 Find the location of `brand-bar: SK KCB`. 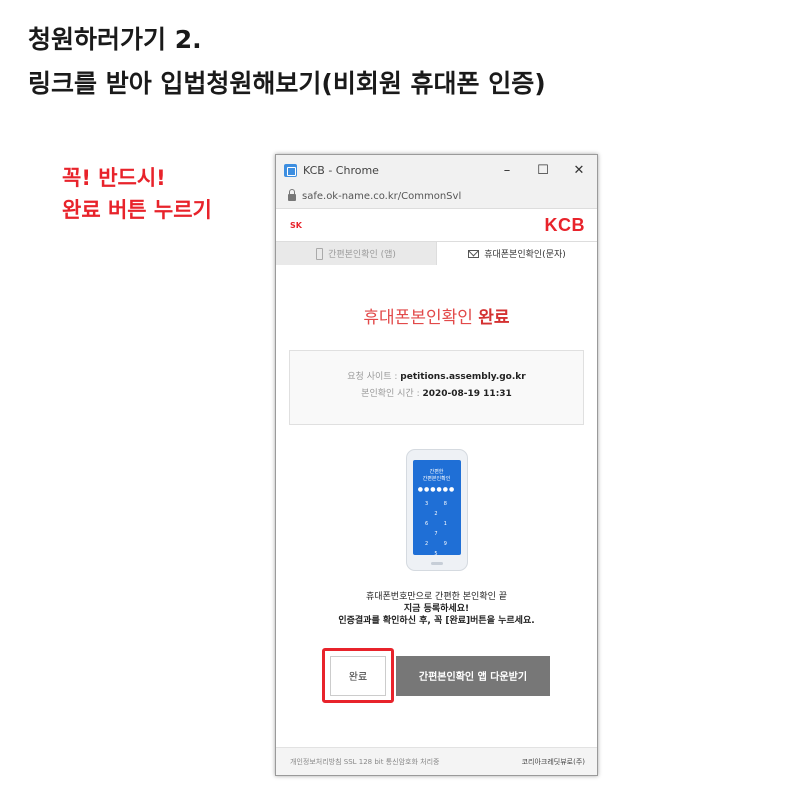

brand-bar: SK KCB is located at coordinates (436, 225).